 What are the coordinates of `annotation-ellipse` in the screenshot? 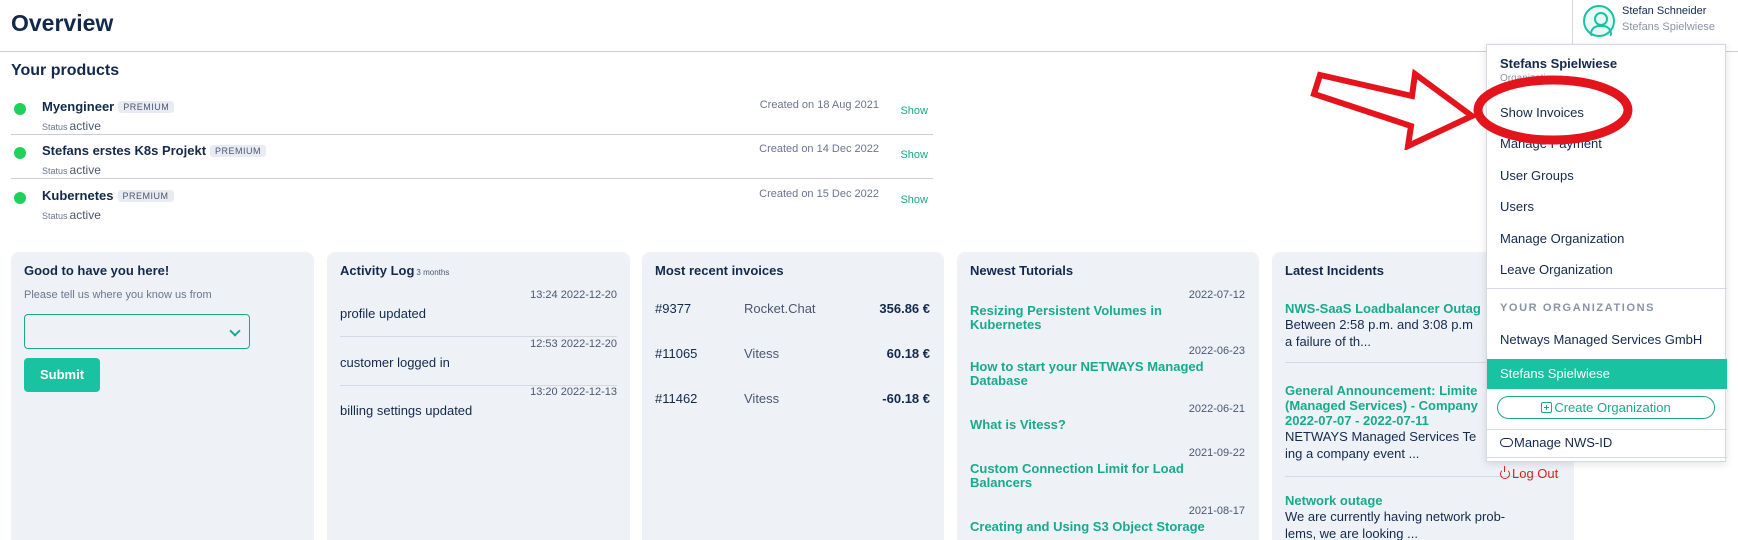 It's located at (1553, 110).